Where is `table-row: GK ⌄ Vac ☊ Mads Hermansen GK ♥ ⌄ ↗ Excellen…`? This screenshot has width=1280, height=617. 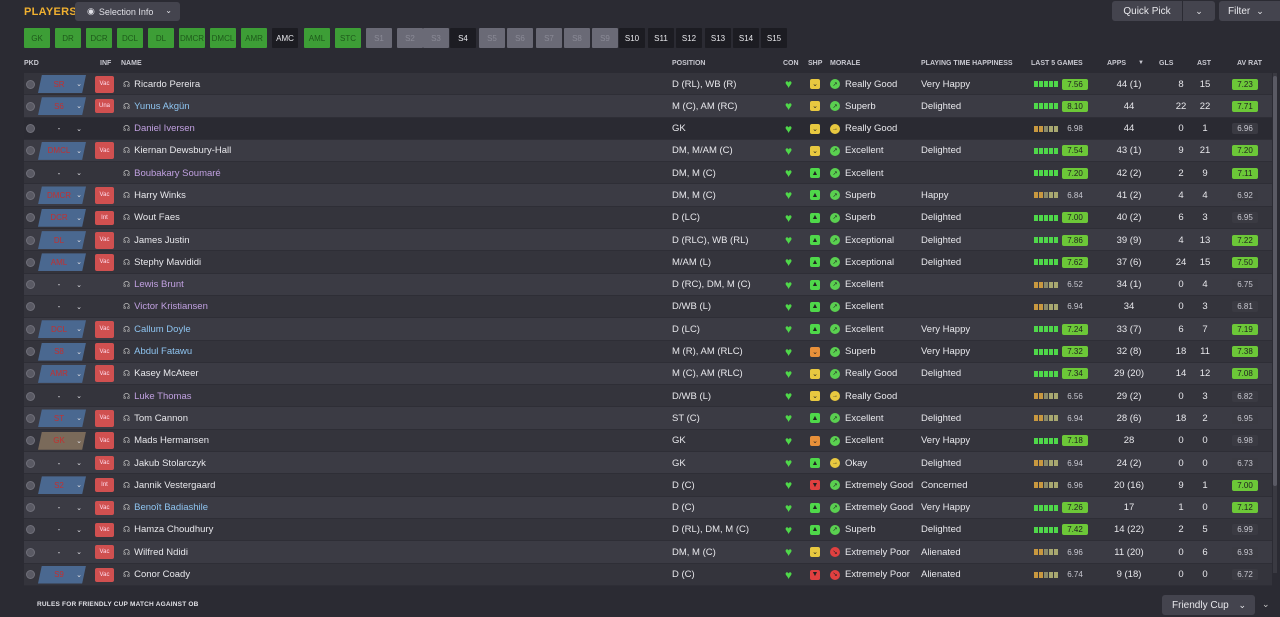
table-row: GK ⌄ Vac ☊ Mads Hermansen GK ♥ ⌄ ↗ Excellen… is located at coordinates (648, 441).